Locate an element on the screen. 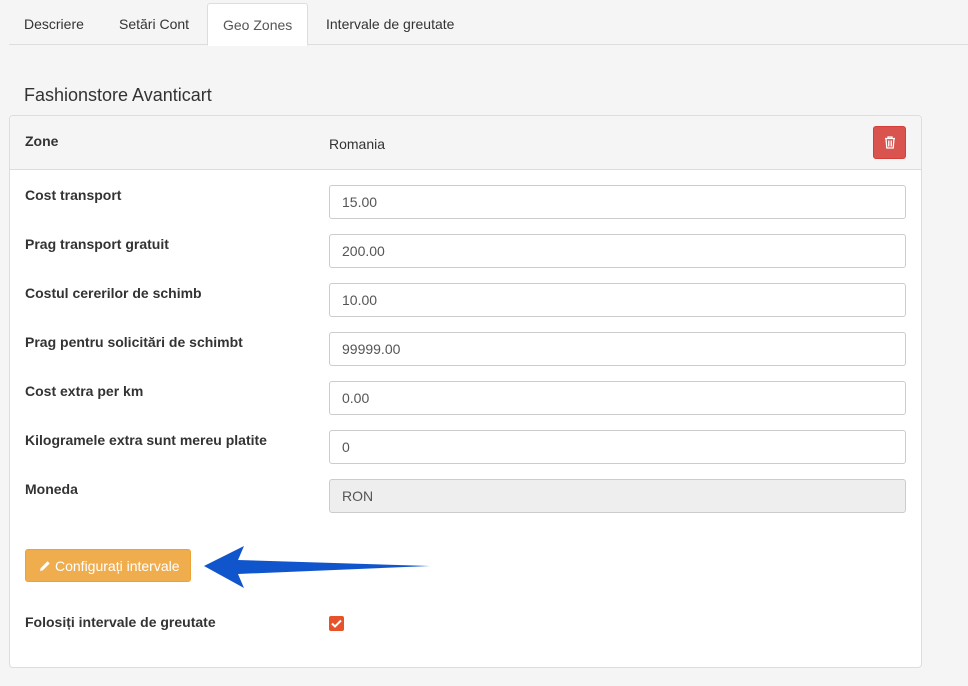  pencil-icon is located at coordinates (45, 565).